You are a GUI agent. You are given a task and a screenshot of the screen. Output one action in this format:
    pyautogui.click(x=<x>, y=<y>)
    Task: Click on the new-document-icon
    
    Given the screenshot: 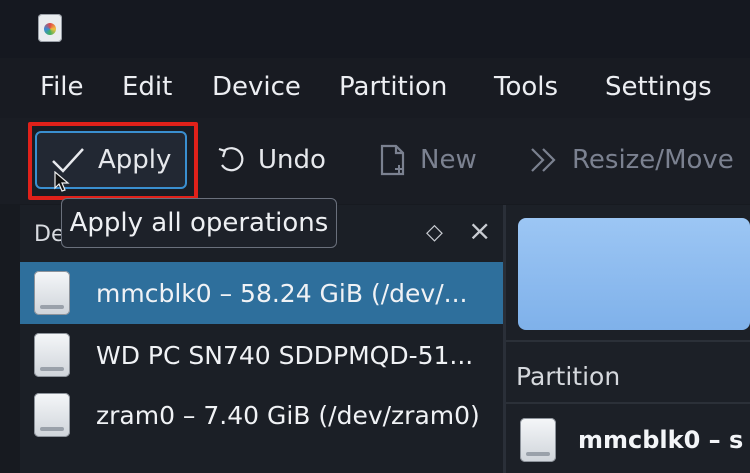 What is the action you would take?
    pyautogui.click(x=392, y=160)
    